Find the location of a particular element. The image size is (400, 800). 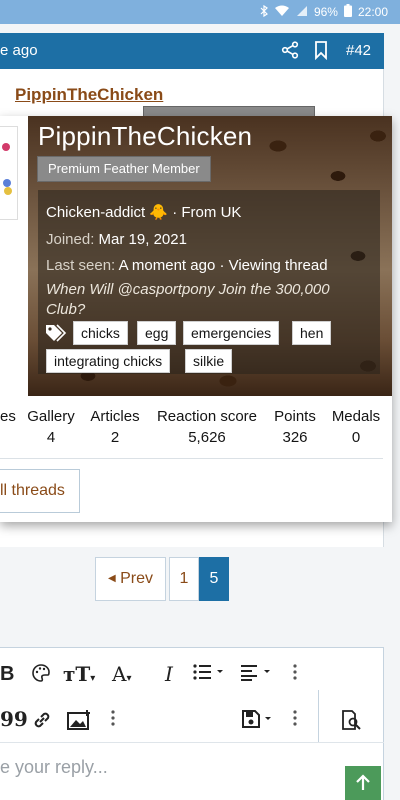

stat-label: es is located at coordinates (8, 416).